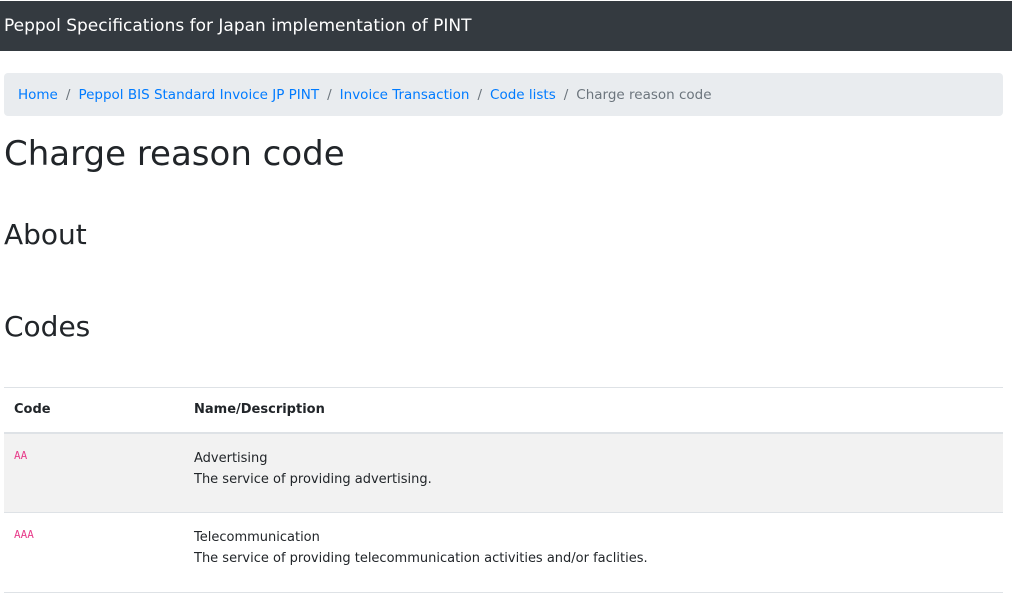 This screenshot has height=593, width=1012. What do you see at coordinates (257, 537) in the screenshot?
I see `code-name: Telecommunication` at bounding box center [257, 537].